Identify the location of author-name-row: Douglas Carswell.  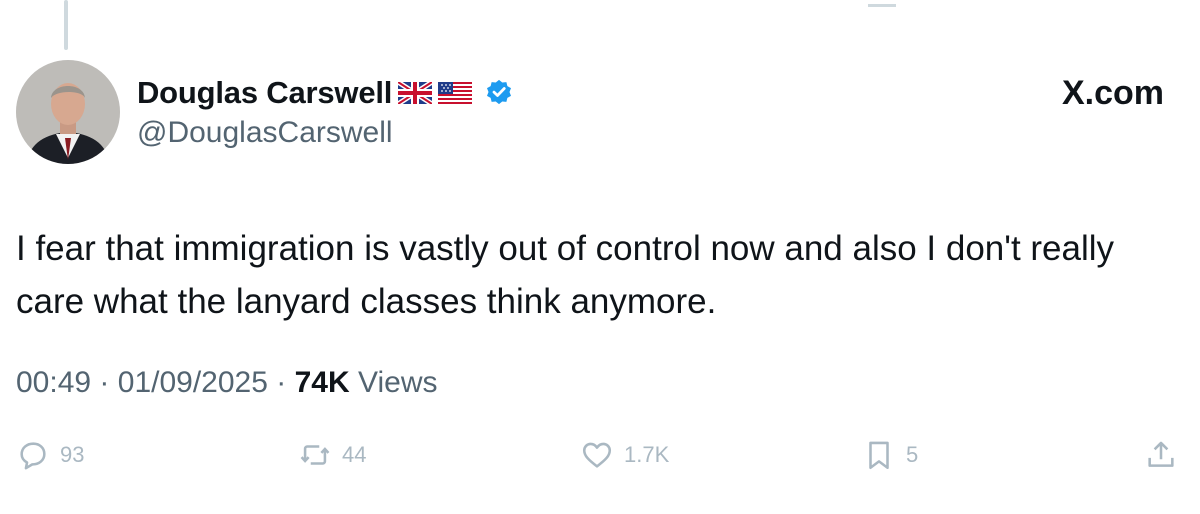
(325, 93).